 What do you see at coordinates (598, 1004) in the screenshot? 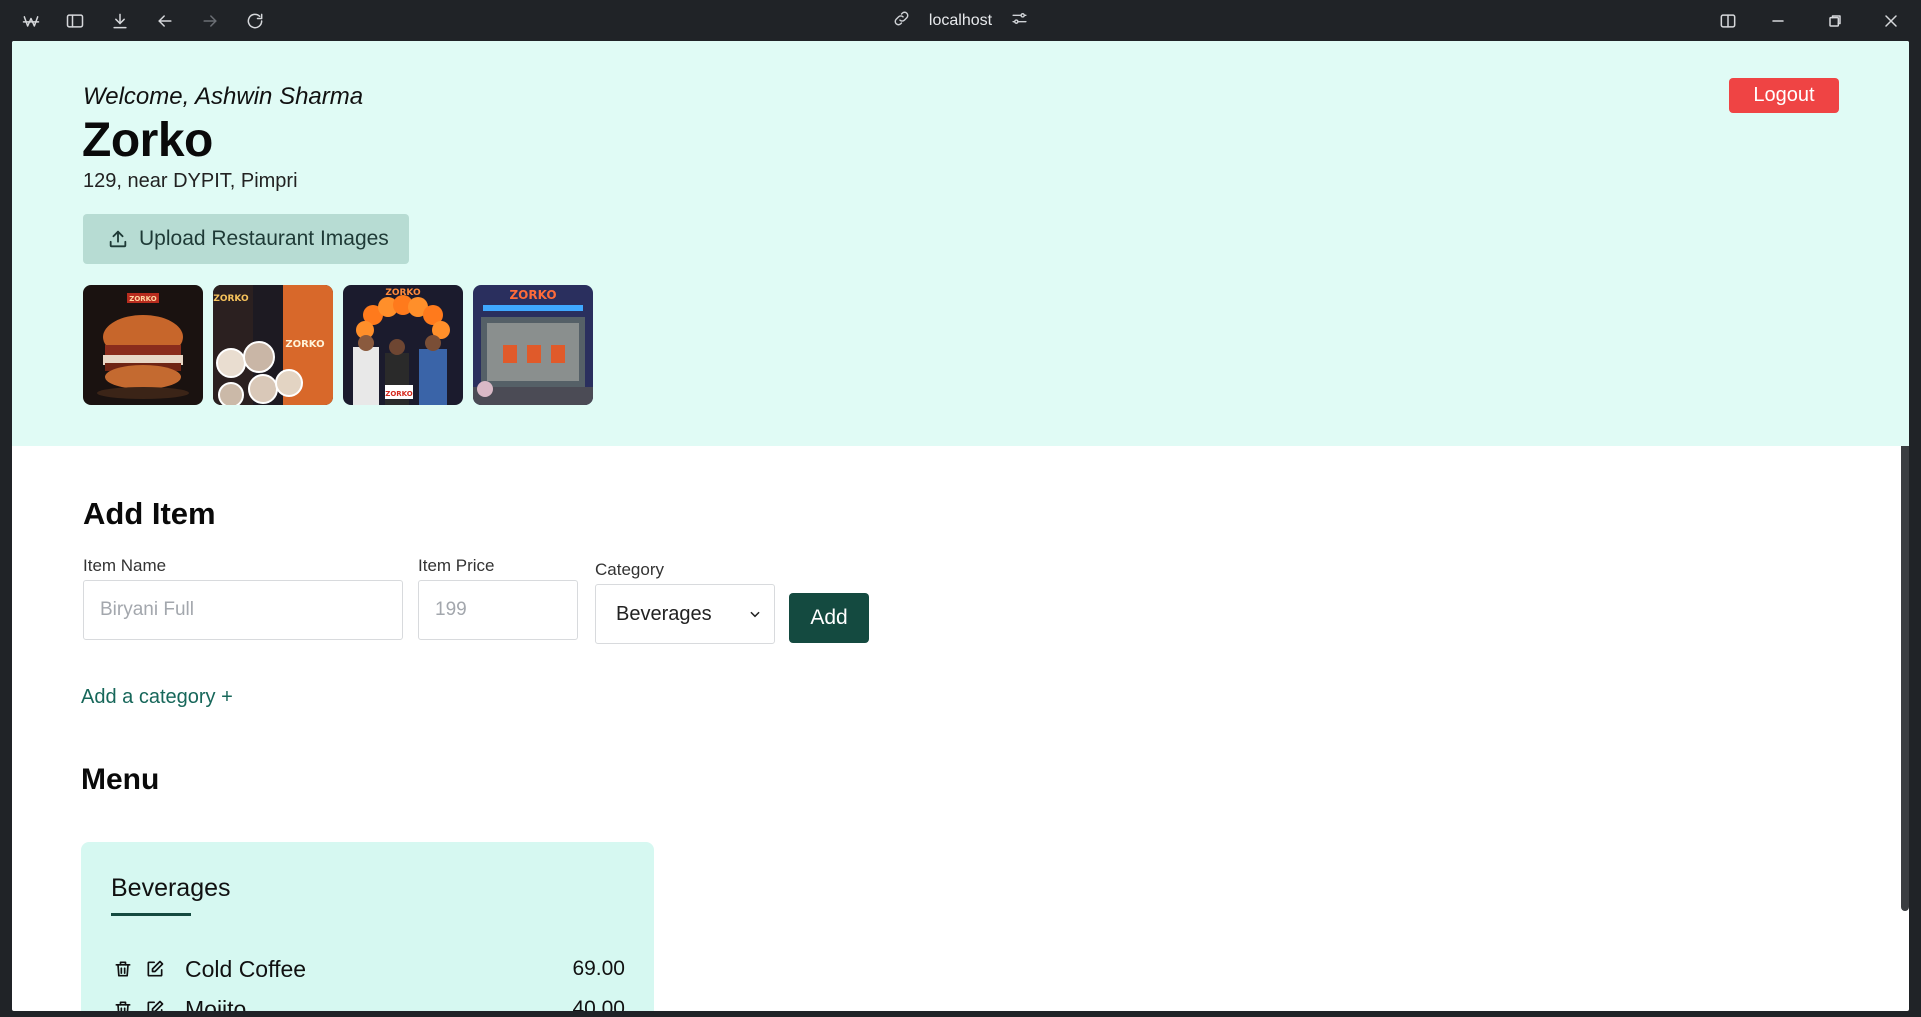
I see `menu-item-price: 40.00` at bounding box center [598, 1004].